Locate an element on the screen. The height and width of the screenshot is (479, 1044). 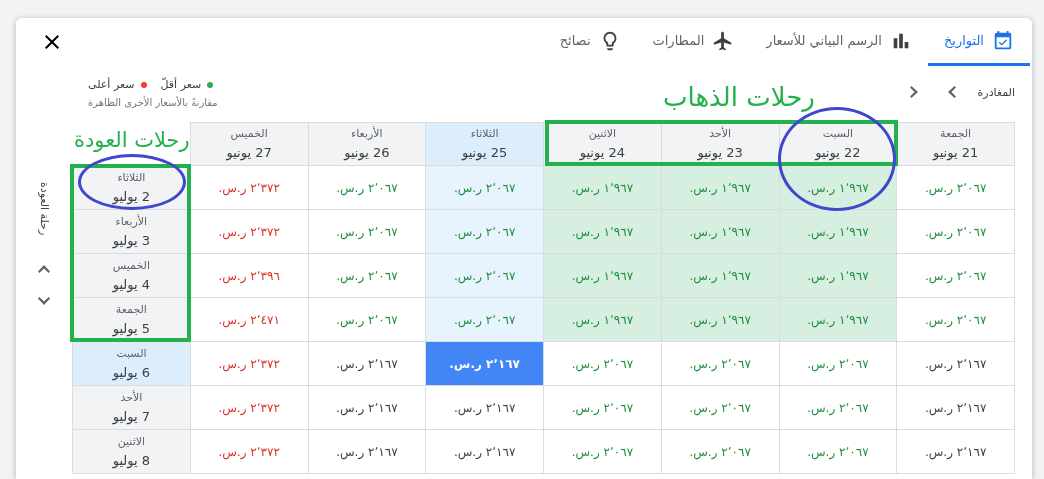
date-column-header: الأربعاء 26 يونيو is located at coordinates (367, 144).